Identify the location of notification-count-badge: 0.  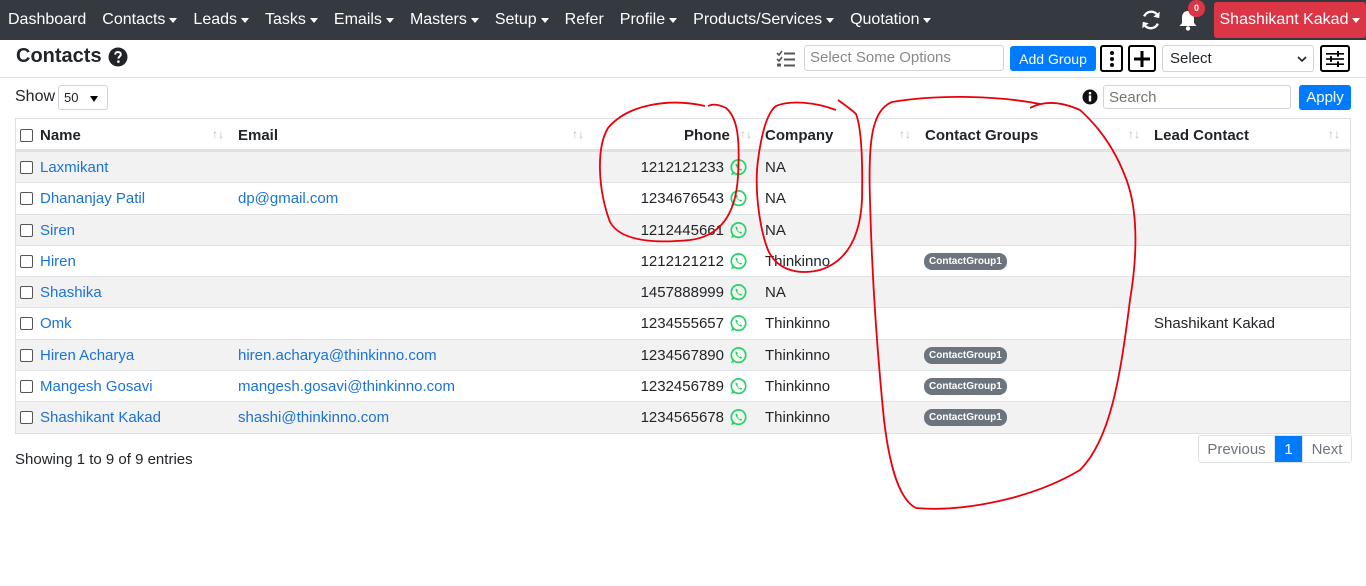
(1196, 8).